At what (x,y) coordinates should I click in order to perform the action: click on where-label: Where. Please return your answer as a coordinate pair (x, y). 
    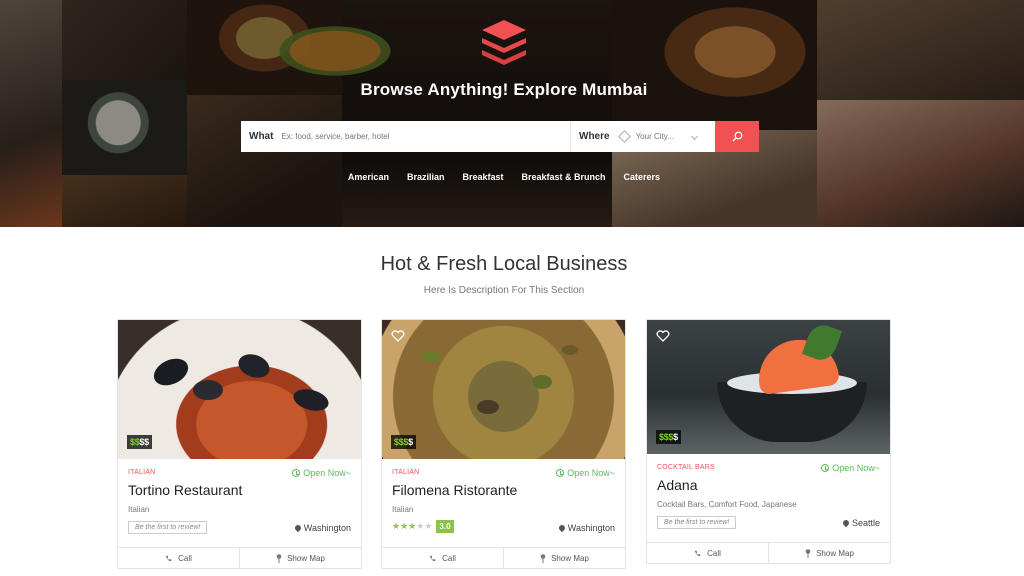
    Looking at the image, I should click on (594, 136).